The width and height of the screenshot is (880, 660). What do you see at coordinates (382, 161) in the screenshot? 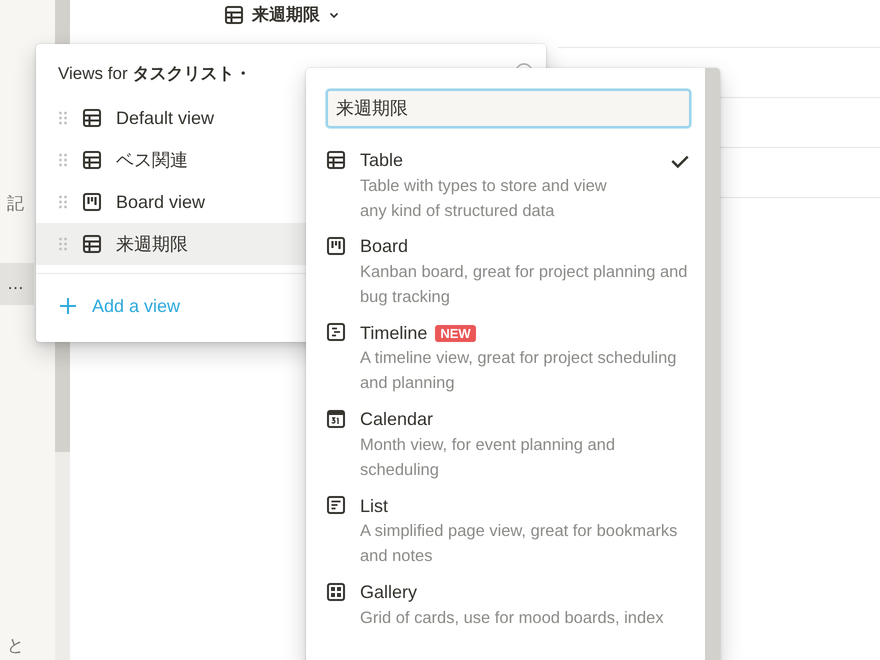
I see `option-label: Table` at bounding box center [382, 161].